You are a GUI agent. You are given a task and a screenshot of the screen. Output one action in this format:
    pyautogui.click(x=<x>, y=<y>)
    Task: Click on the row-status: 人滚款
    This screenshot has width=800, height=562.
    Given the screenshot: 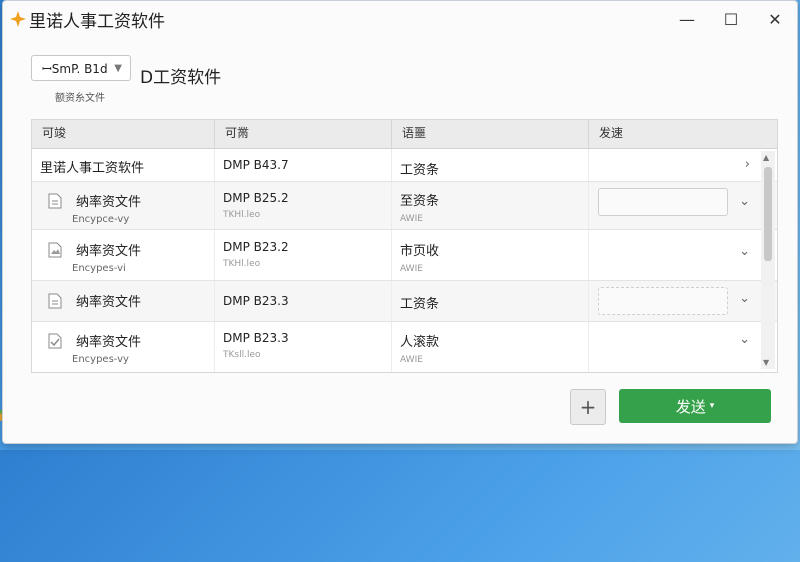 What is the action you would take?
    pyautogui.click(x=420, y=342)
    